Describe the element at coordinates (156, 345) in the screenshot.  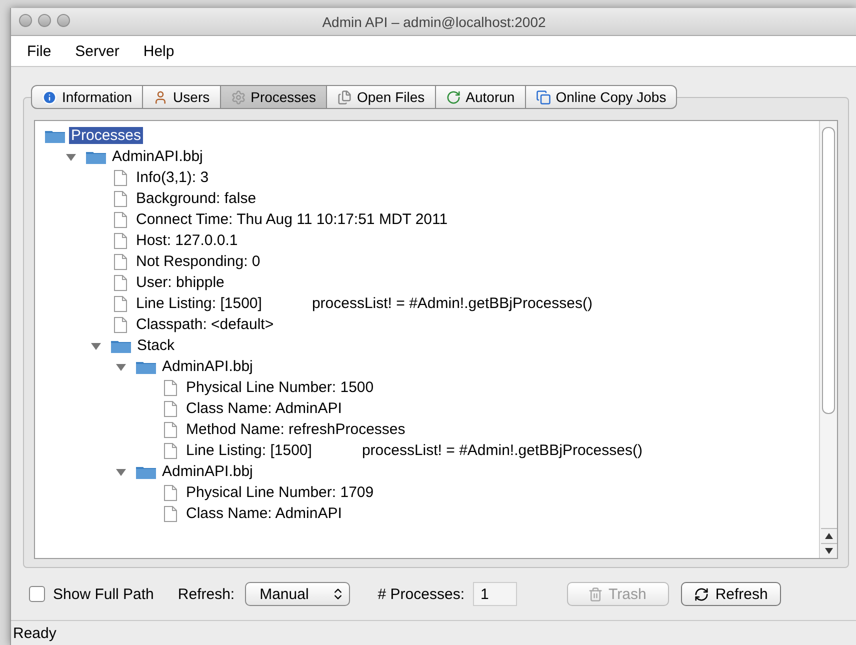
I see `tree-item: Stack` at that location.